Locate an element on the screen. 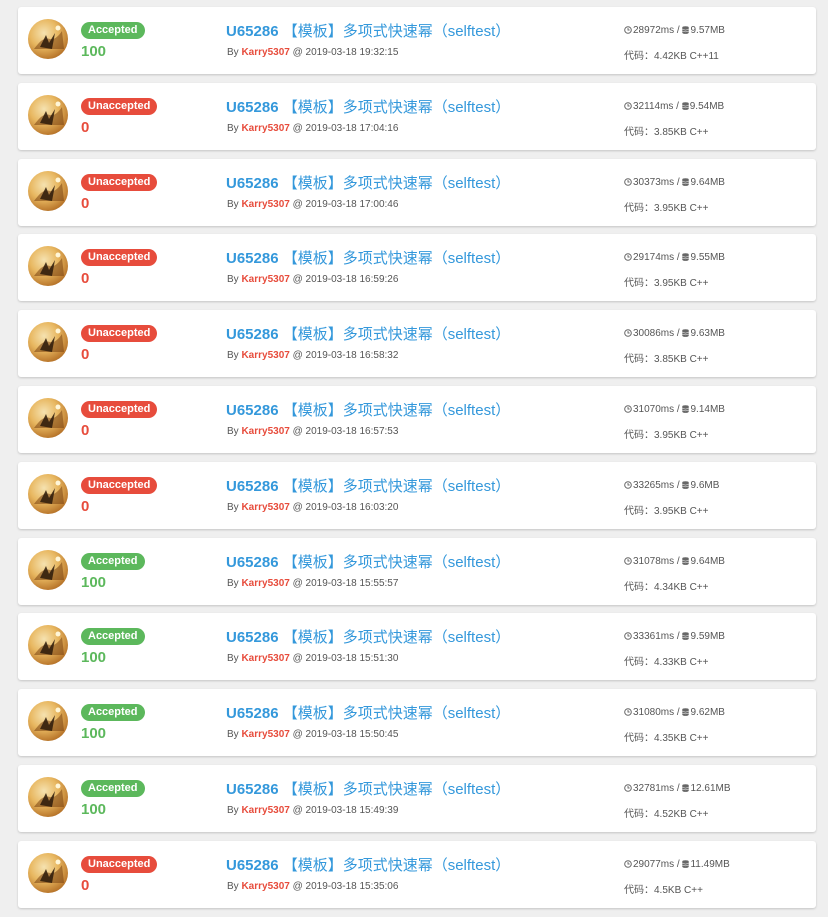  resource-usage: 33265ms / 9.6MB is located at coordinates (671, 486).